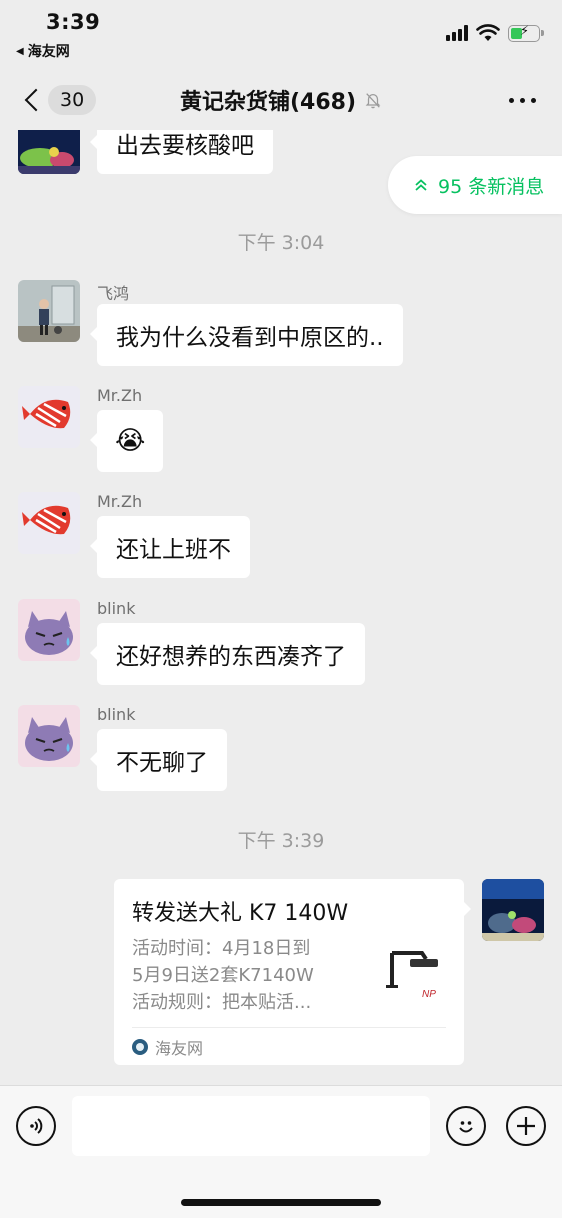 This screenshot has height=1218, width=562. I want to click on emoji-button, so click(466, 1126).